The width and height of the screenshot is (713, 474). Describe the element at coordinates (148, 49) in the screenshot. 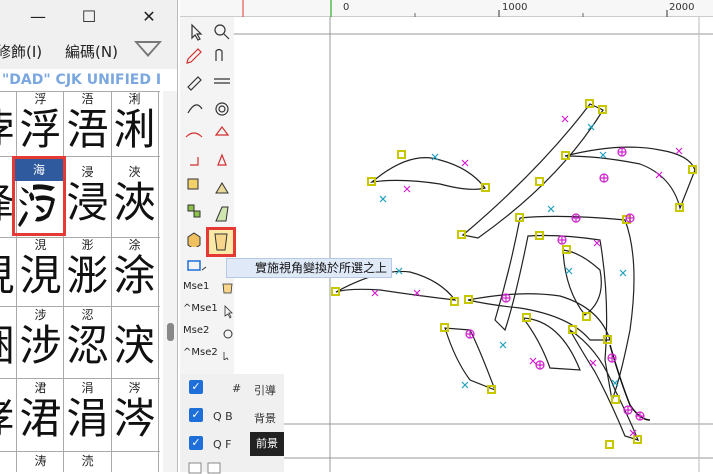

I see `menu-overflow-icon` at that location.